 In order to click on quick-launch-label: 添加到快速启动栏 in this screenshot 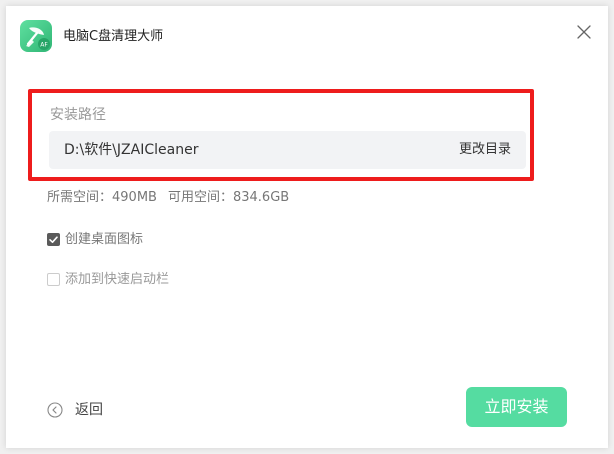, I will do `click(117, 280)`.